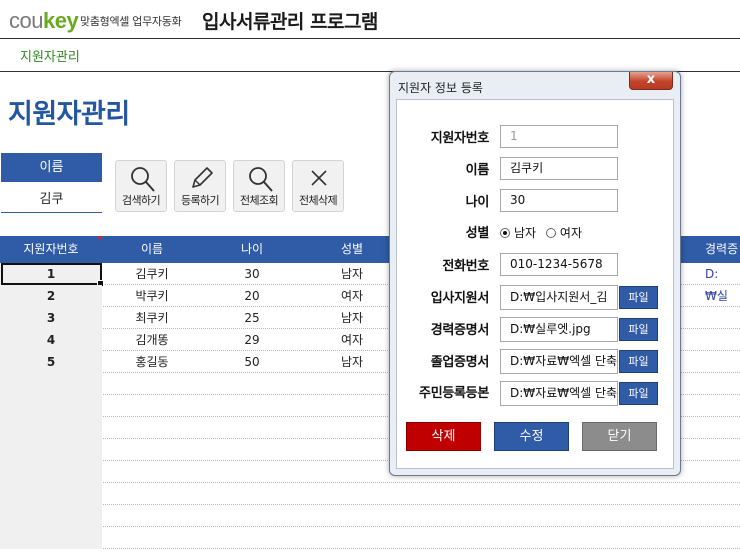  I want to click on edit-button: 수정, so click(531, 436).